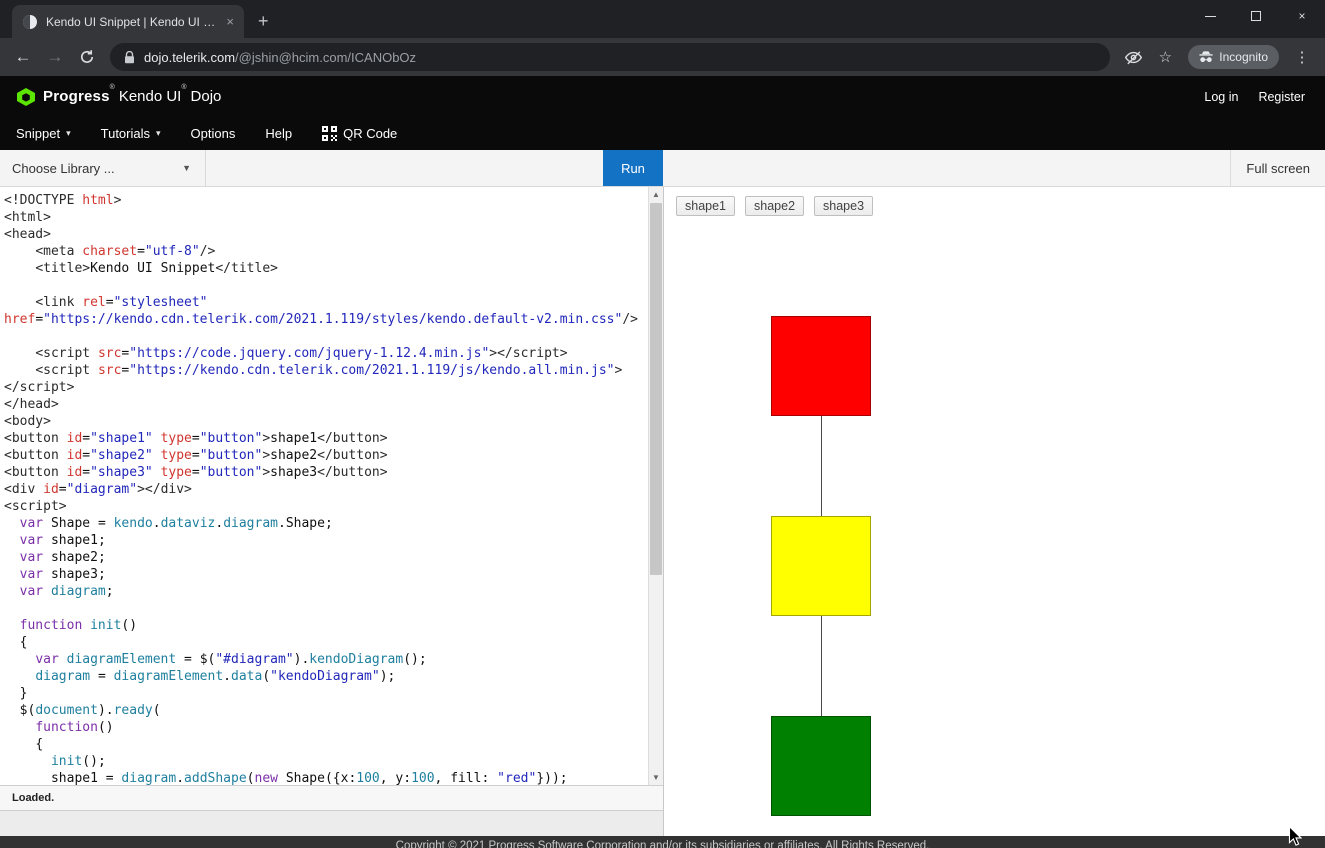  Describe the element at coordinates (121, 302) in the screenshot. I see `code-line: <link rel="stylesheet"` at that location.